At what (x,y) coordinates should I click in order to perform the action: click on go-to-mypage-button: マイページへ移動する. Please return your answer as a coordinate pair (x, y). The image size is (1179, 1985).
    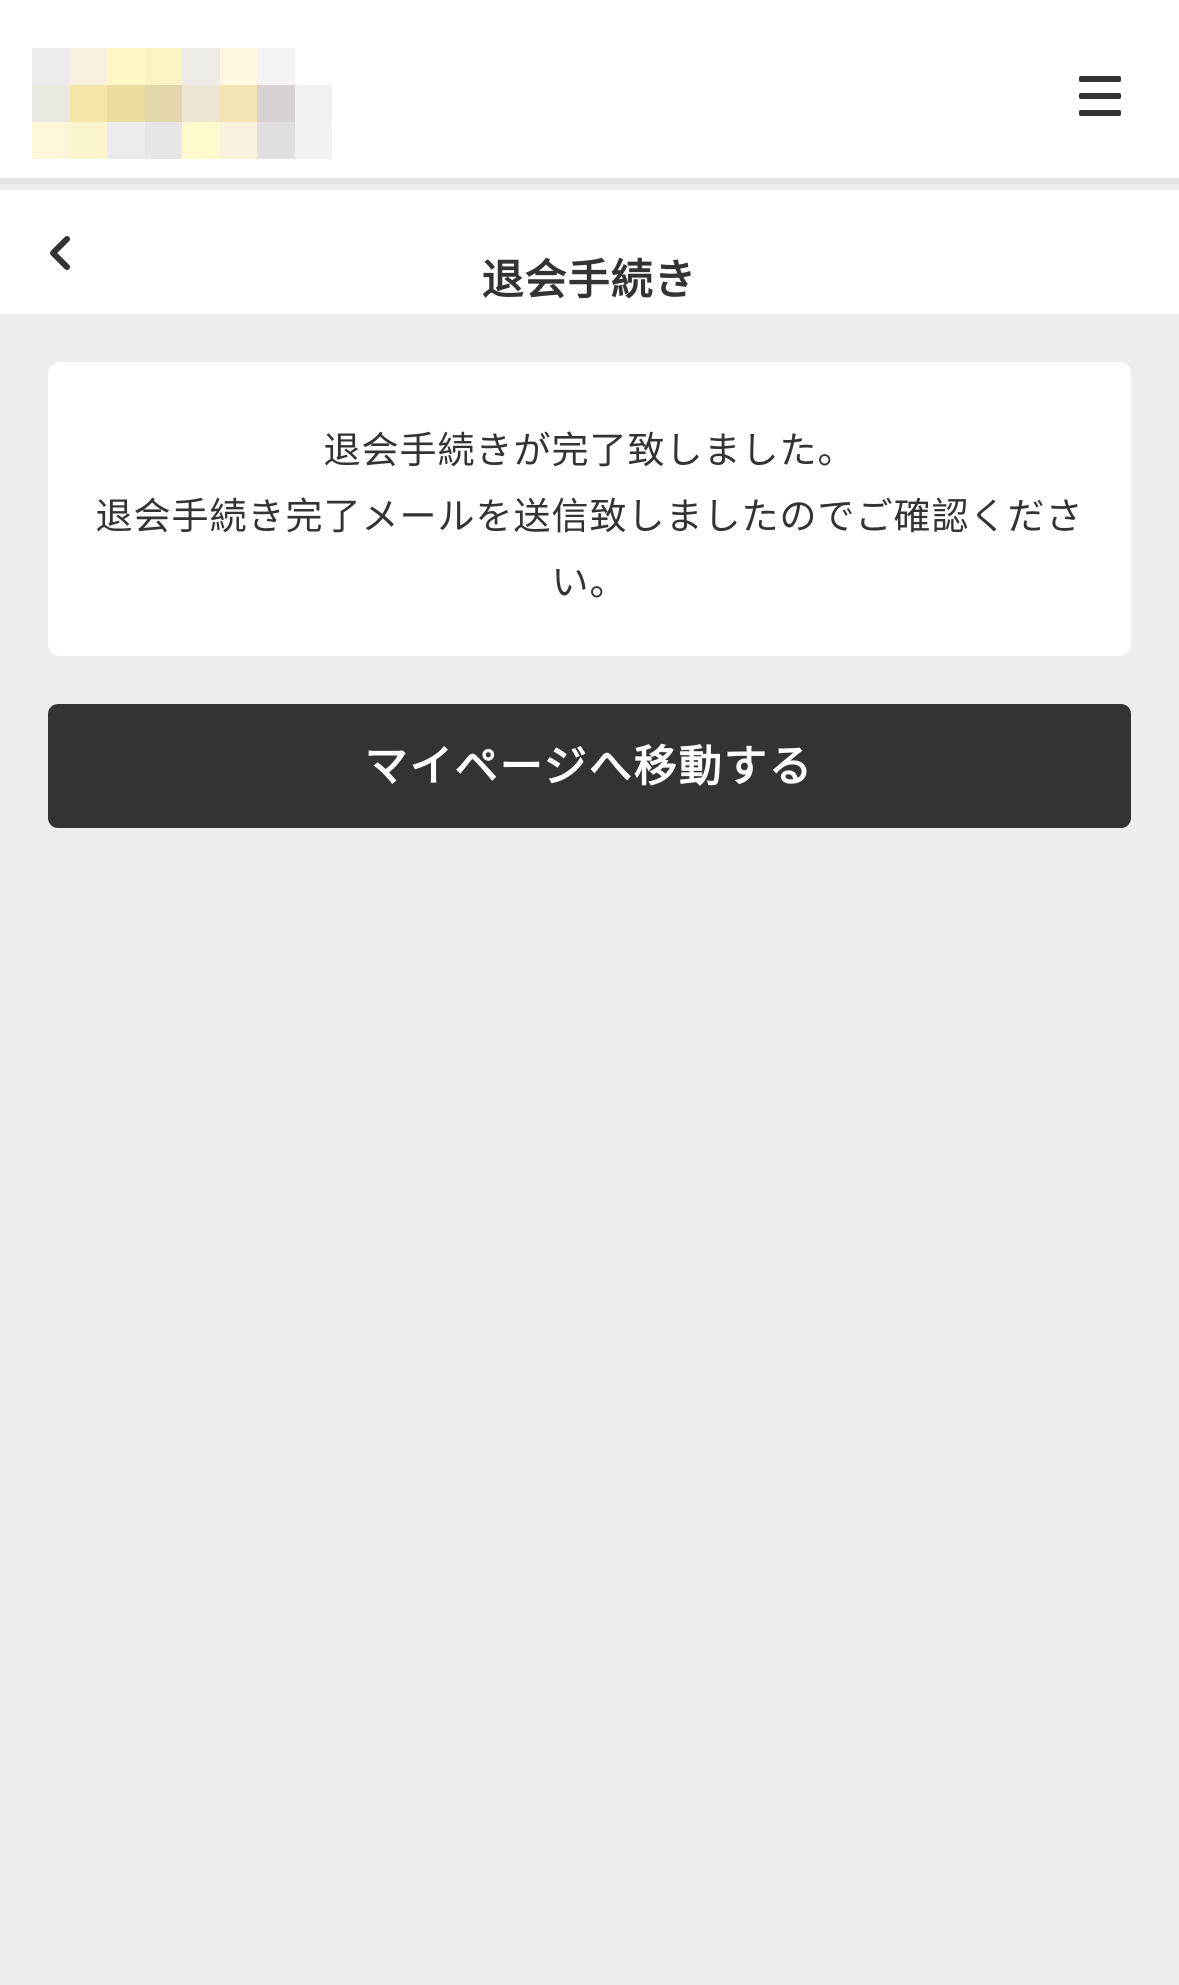
    Looking at the image, I should click on (589, 766).